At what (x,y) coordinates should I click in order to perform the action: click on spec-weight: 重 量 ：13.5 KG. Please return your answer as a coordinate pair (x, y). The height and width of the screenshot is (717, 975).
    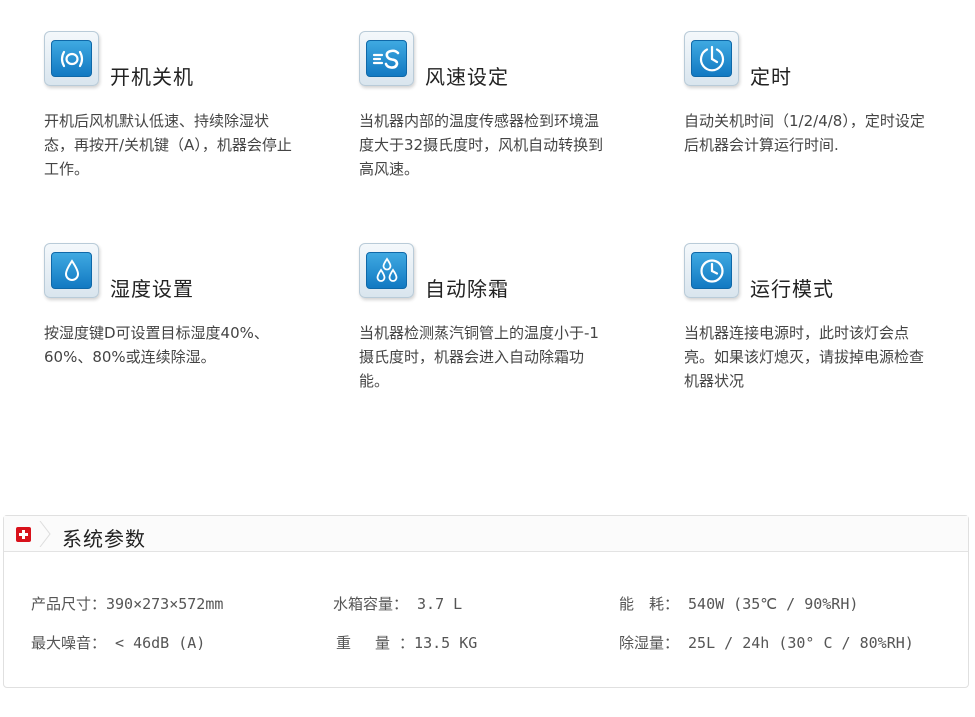
    Looking at the image, I should click on (407, 643).